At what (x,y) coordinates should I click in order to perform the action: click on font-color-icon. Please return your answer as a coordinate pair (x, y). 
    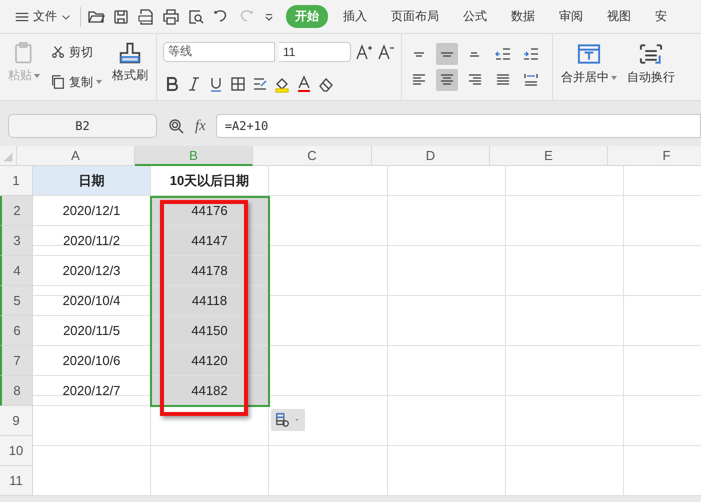
    Looking at the image, I should click on (304, 83).